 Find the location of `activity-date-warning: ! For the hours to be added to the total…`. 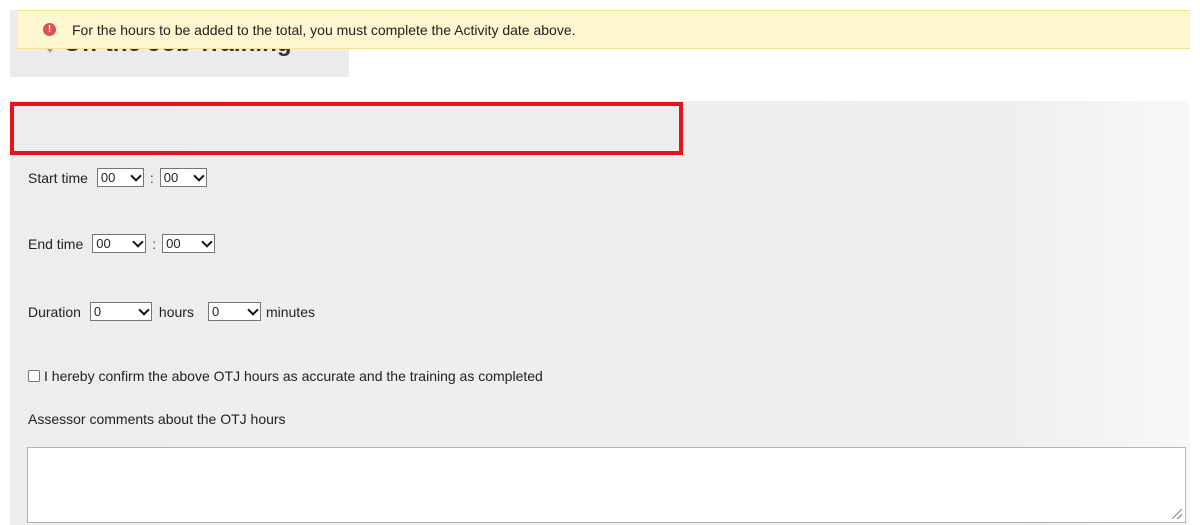

activity-date-warning: ! For the hours to be added to the total… is located at coordinates (604, 29).